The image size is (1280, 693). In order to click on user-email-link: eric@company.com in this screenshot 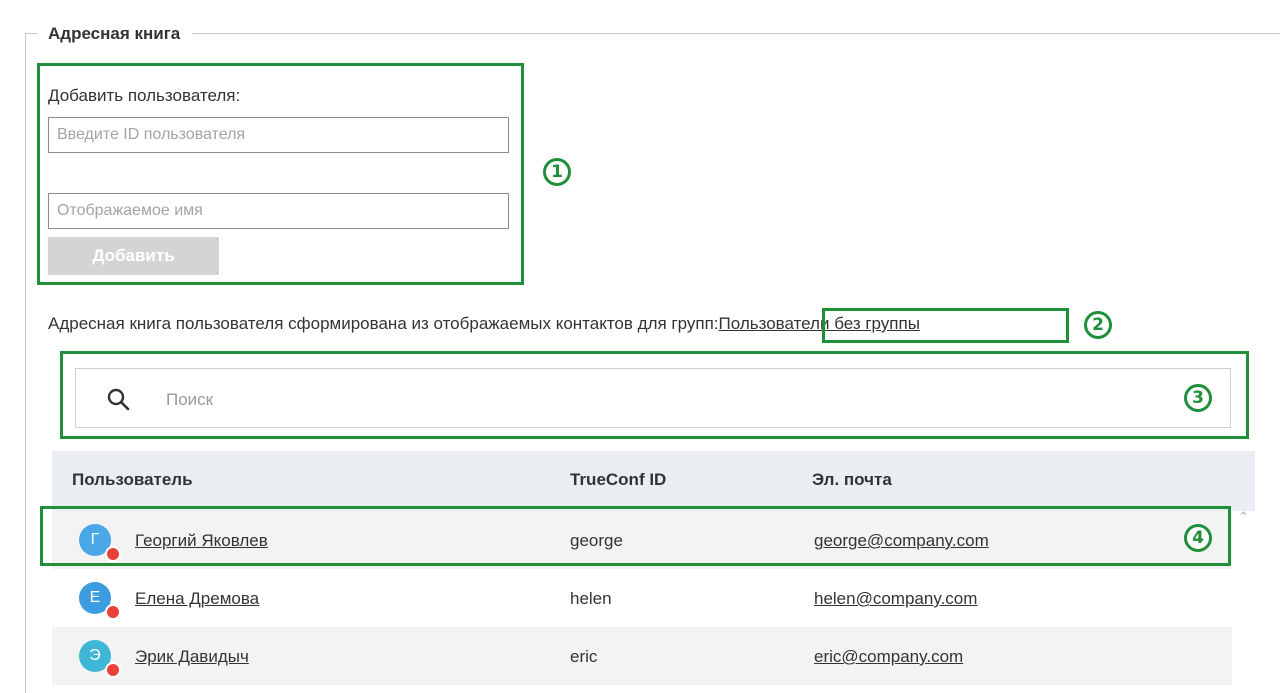, I will do `click(888, 657)`.